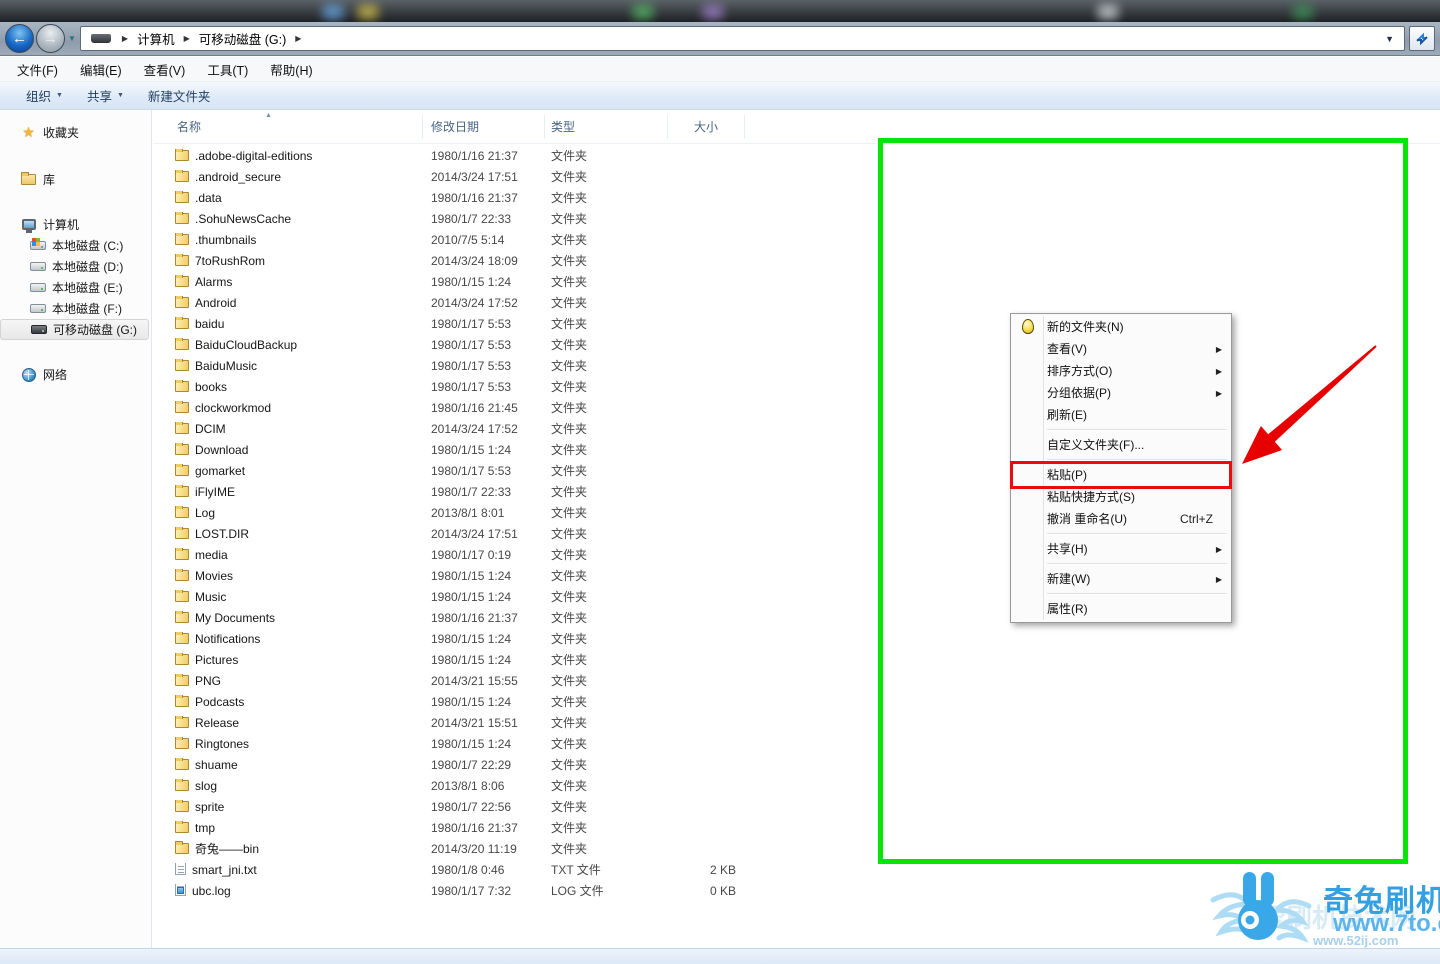 The width and height of the screenshot is (1440, 964). Describe the element at coordinates (37, 69) in the screenshot. I see `menu-bar-item: 文件(F)` at that location.